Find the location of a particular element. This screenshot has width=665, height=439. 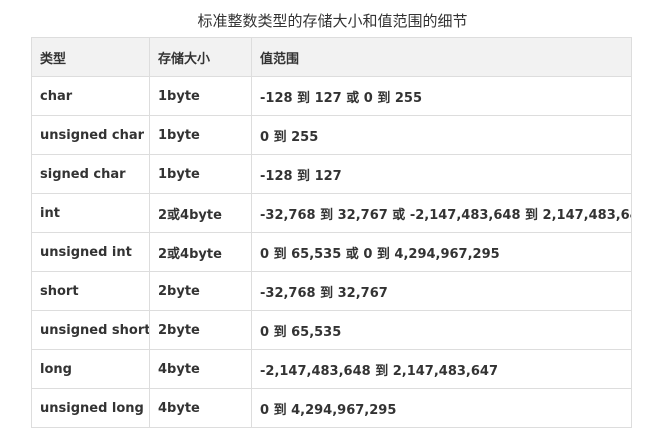

cell-type: int is located at coordinates (90, 213).